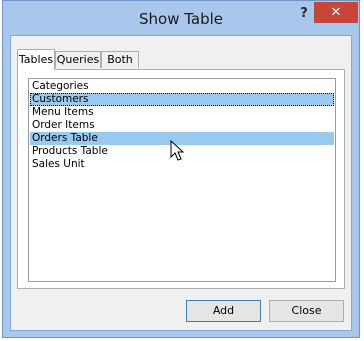 The height and width of the screenshot is (341, 364). Describe the element at coordinates (182, 112) in the screenshot. I see `list-item: Menu Items` at that location.